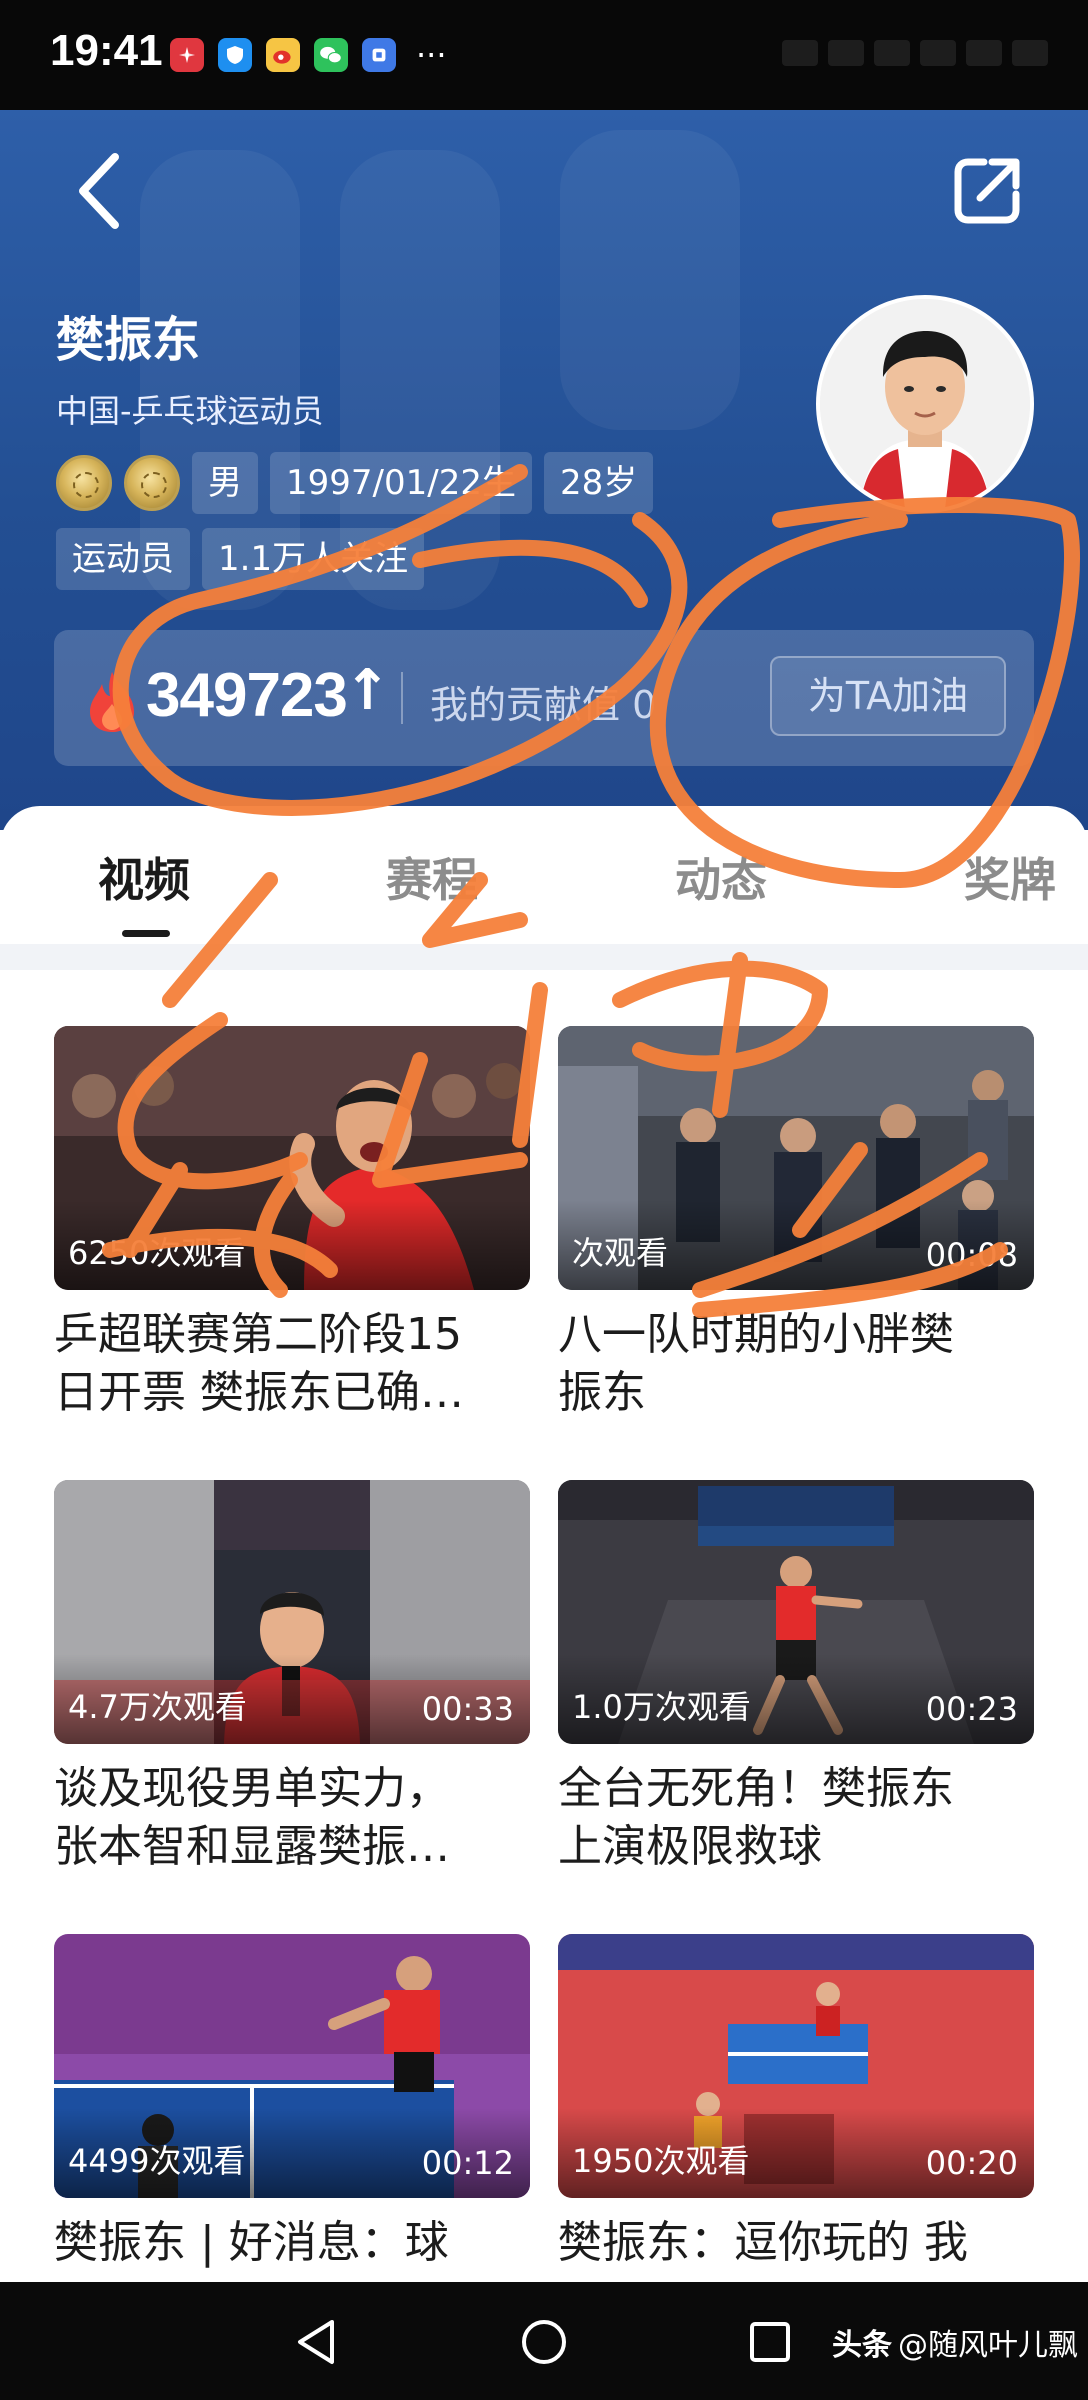 This screenshot has width=1088, height=2400. Describe the element at coordinates (661, 1707) in the screenshot. I see `view-count: 1.0万次观看` at that location.